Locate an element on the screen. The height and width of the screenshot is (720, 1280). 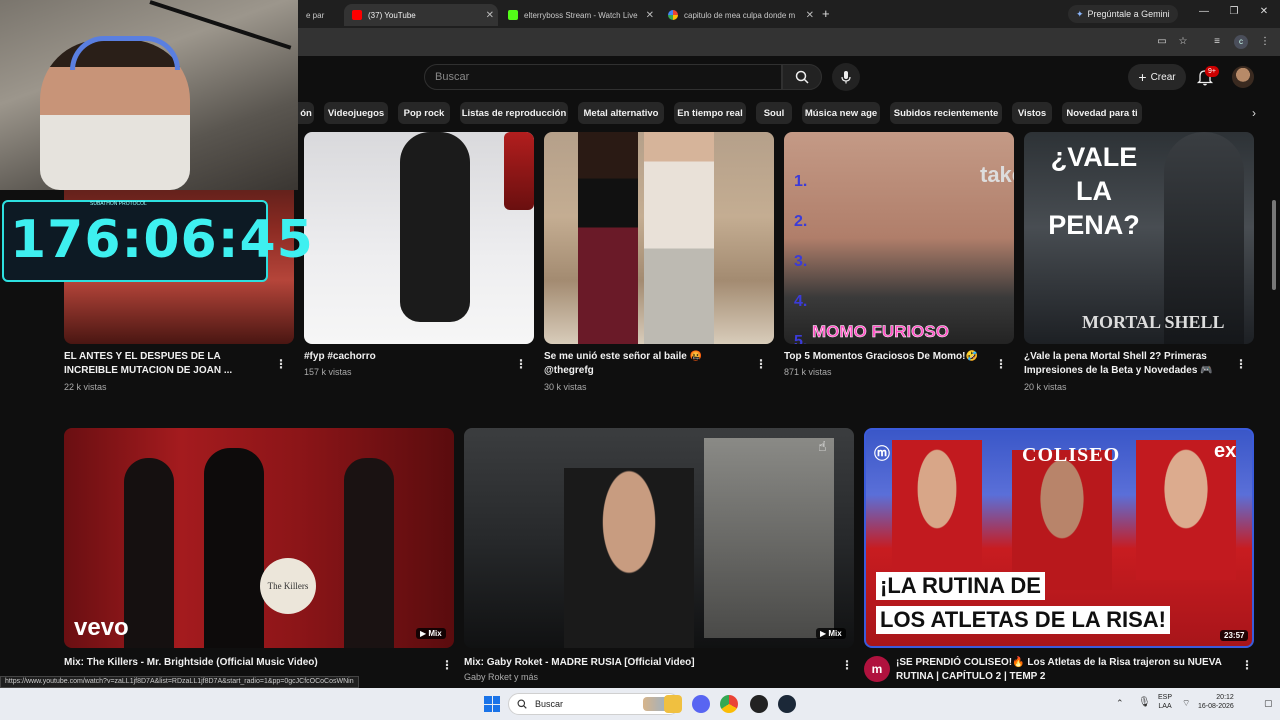
scrollbar-thumb is located at coordinates (1274, 245).